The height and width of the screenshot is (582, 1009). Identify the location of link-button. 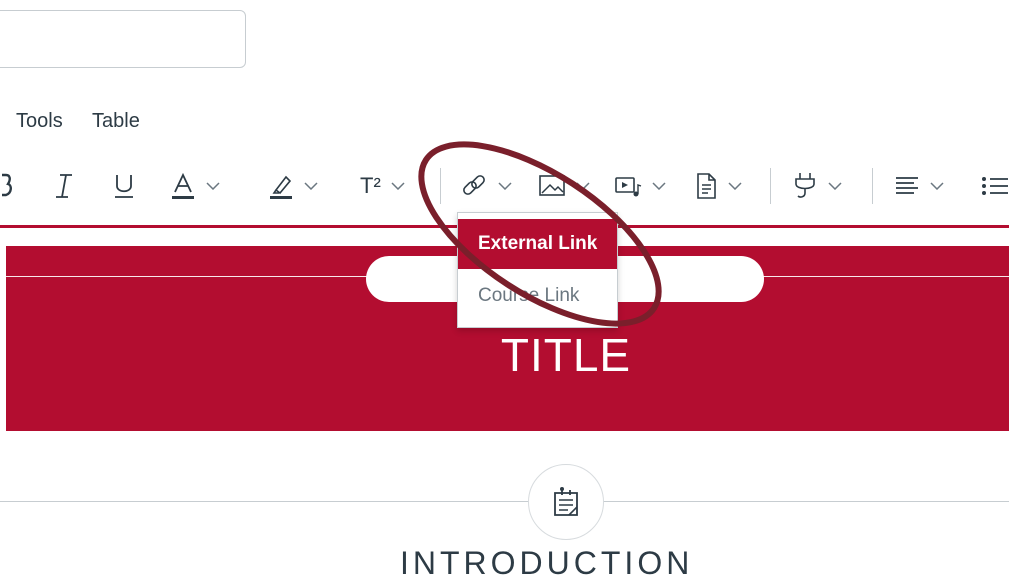
(486, 186).